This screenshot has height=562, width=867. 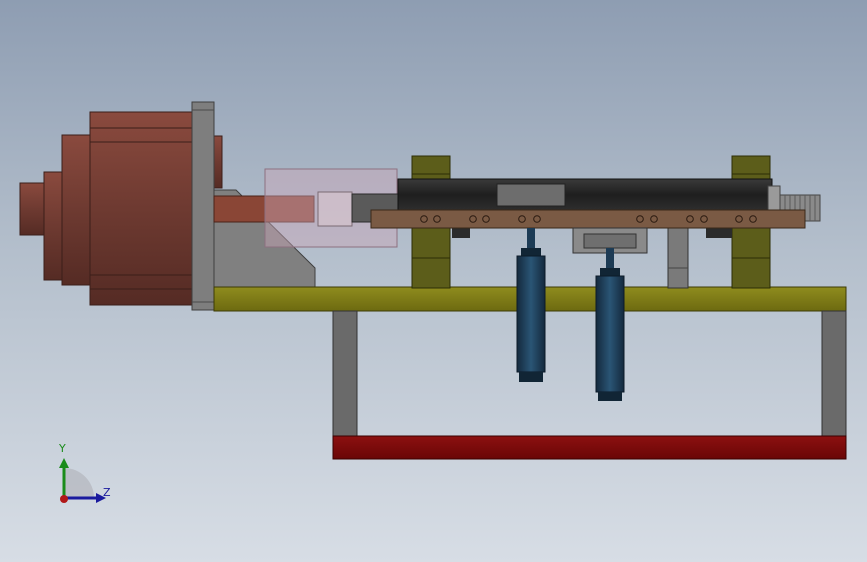 What do you see at coordinates (77, 210) in the screenshot?
I see `motor-rear-housing` at bounding box center [77, 210].